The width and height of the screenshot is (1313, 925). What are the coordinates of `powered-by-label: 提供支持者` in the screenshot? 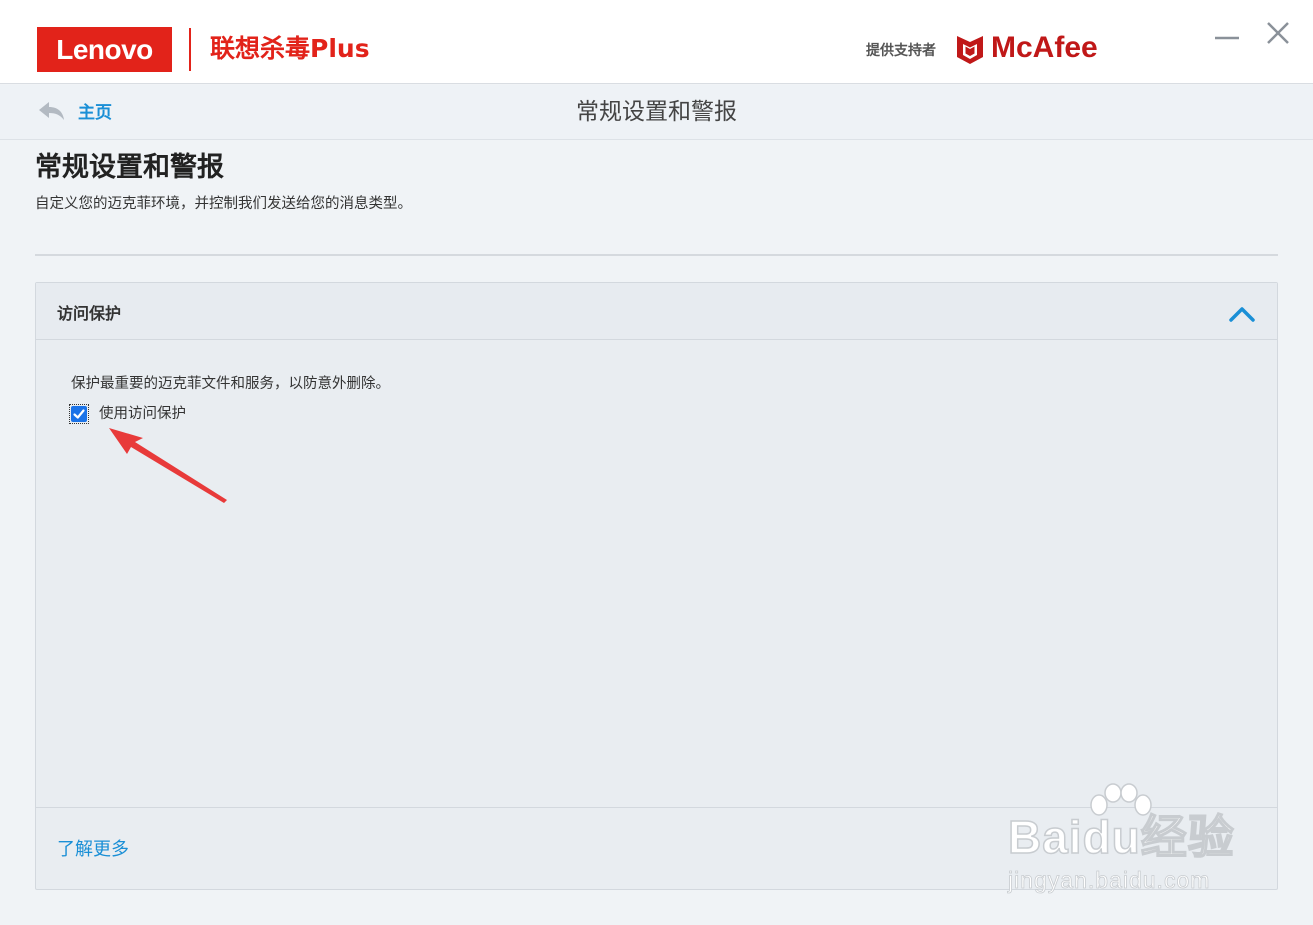 It's located at (901, 51).